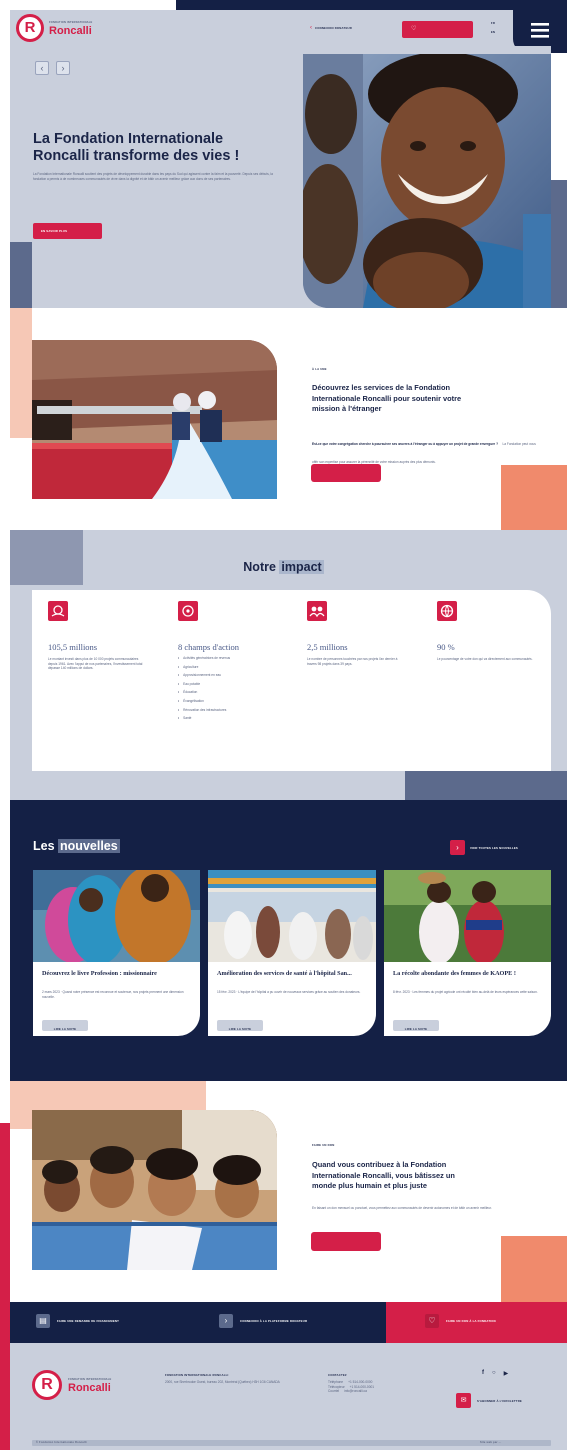 Image resolution: width=567 pixels, height=1450 pixels. I want to click on target-icon, so click(188, 611).